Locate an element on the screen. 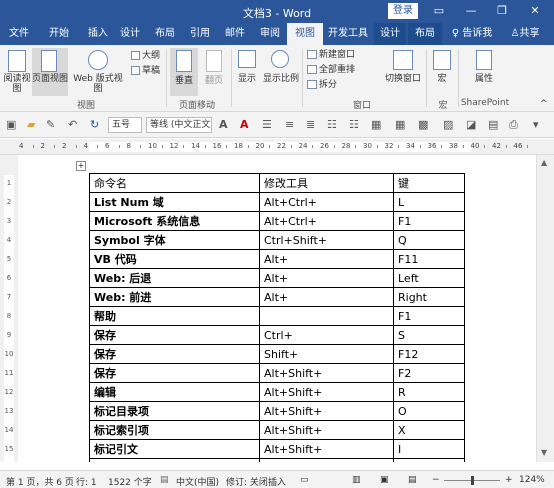  pen-icon: ✎ is located at coordinates (50, 124).